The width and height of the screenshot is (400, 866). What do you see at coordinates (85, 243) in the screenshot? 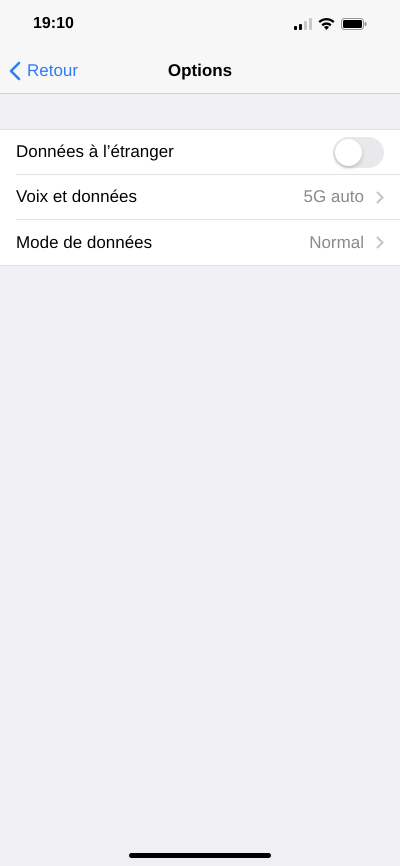
I see `row-label: Mode de données` at bounding box center [85, 243].